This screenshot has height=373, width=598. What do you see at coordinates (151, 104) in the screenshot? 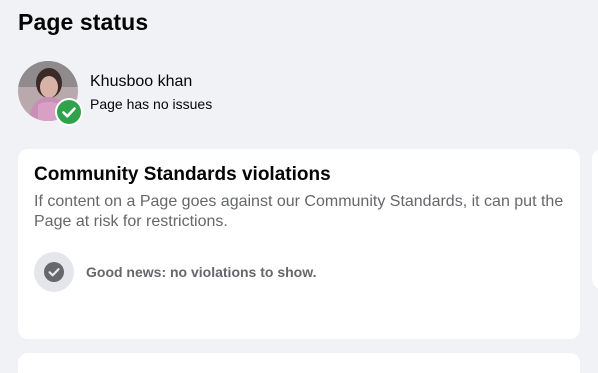
I see `profile-status: Page has no issues` at bounding box center [151, 104].